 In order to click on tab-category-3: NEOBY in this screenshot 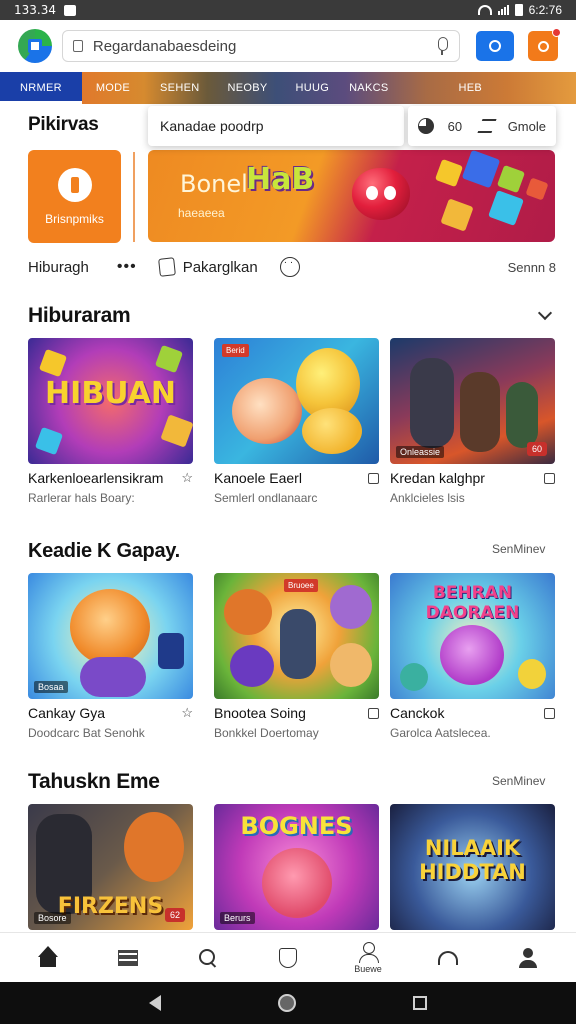, I will do `click(251, 88)`.